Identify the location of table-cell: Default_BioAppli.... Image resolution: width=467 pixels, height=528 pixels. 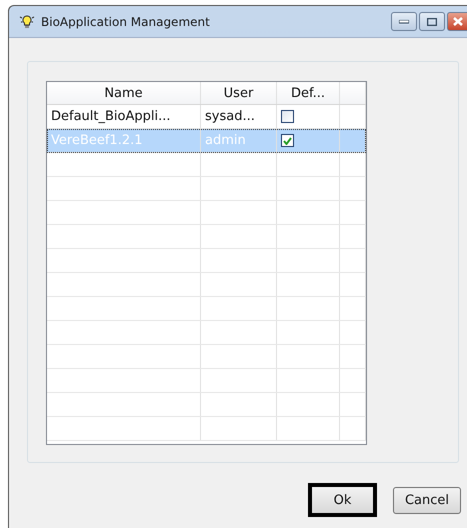
(124, 116).